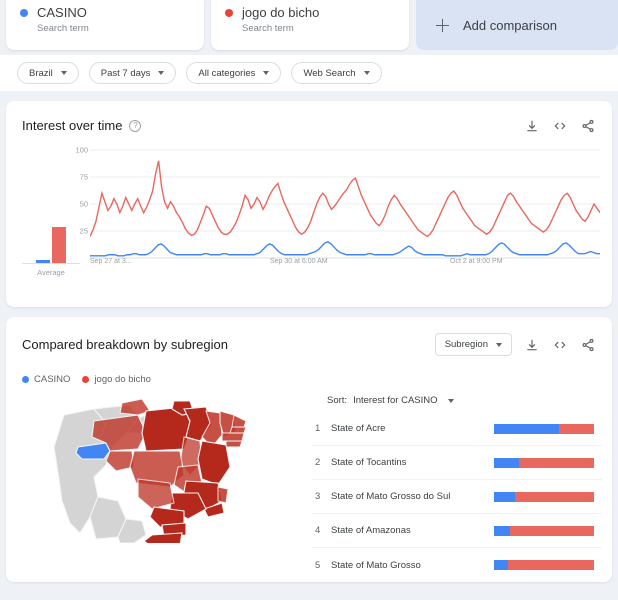  What do you see at coordinates (456, 429) in the screenshot?
I see `subregion-row: 1 State of Acre` at bounding box center [456, 429].